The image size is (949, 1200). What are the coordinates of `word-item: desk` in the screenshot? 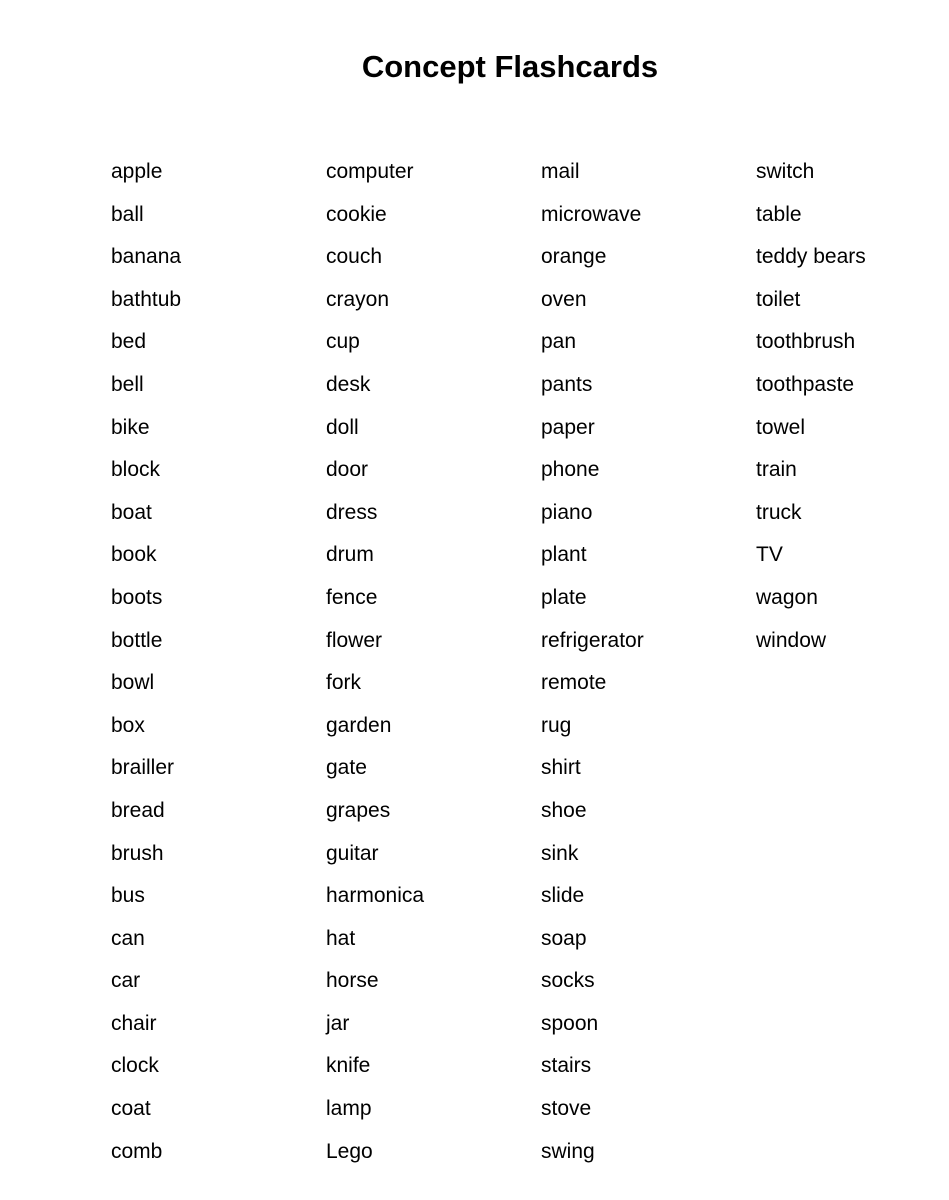 It's located at (348, 384).